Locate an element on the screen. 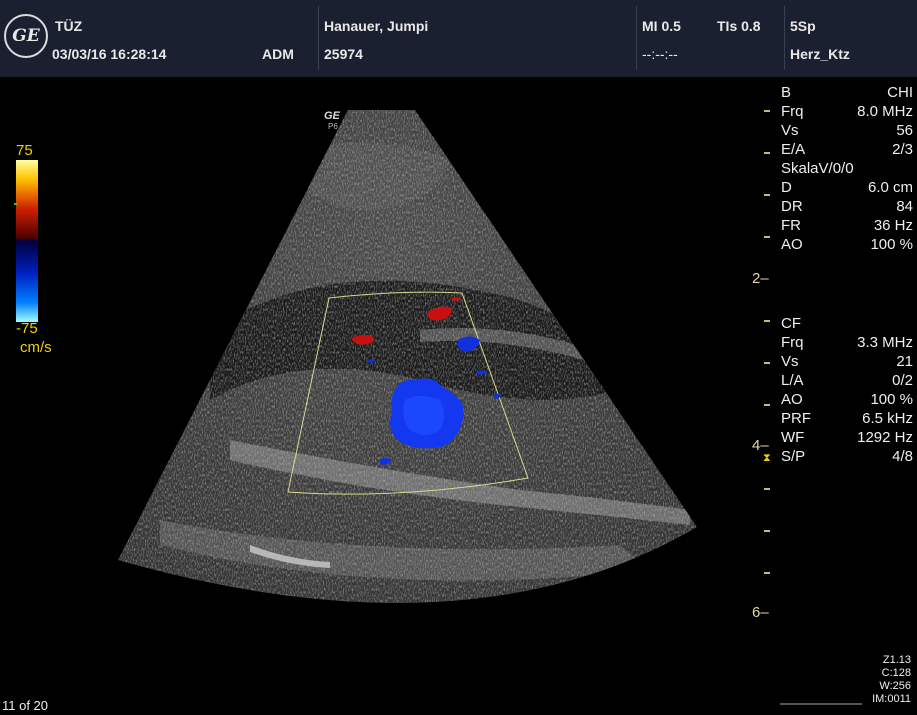 The height and width of the screenshot is (715, 917). param-row: B CHI is located at coordinates (847, 92).